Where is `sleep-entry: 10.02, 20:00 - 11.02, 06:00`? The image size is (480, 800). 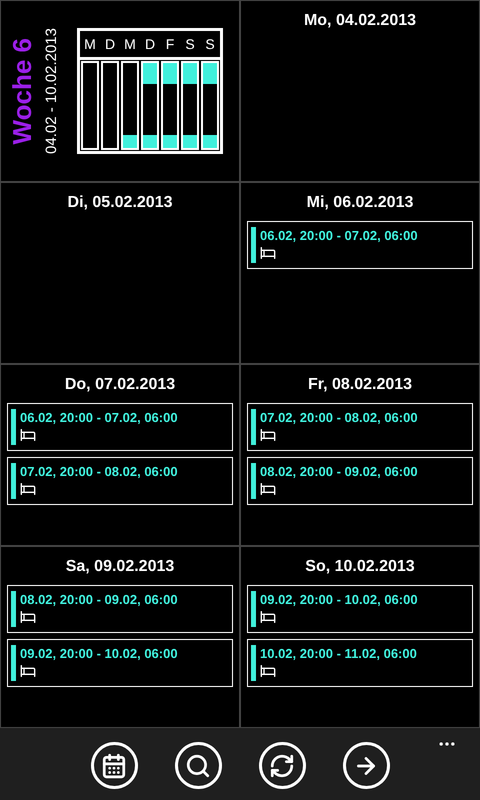 sleep-entry: 10.02, 20:00 - 11.02, 06:00 is located at coordinates (360, 663).